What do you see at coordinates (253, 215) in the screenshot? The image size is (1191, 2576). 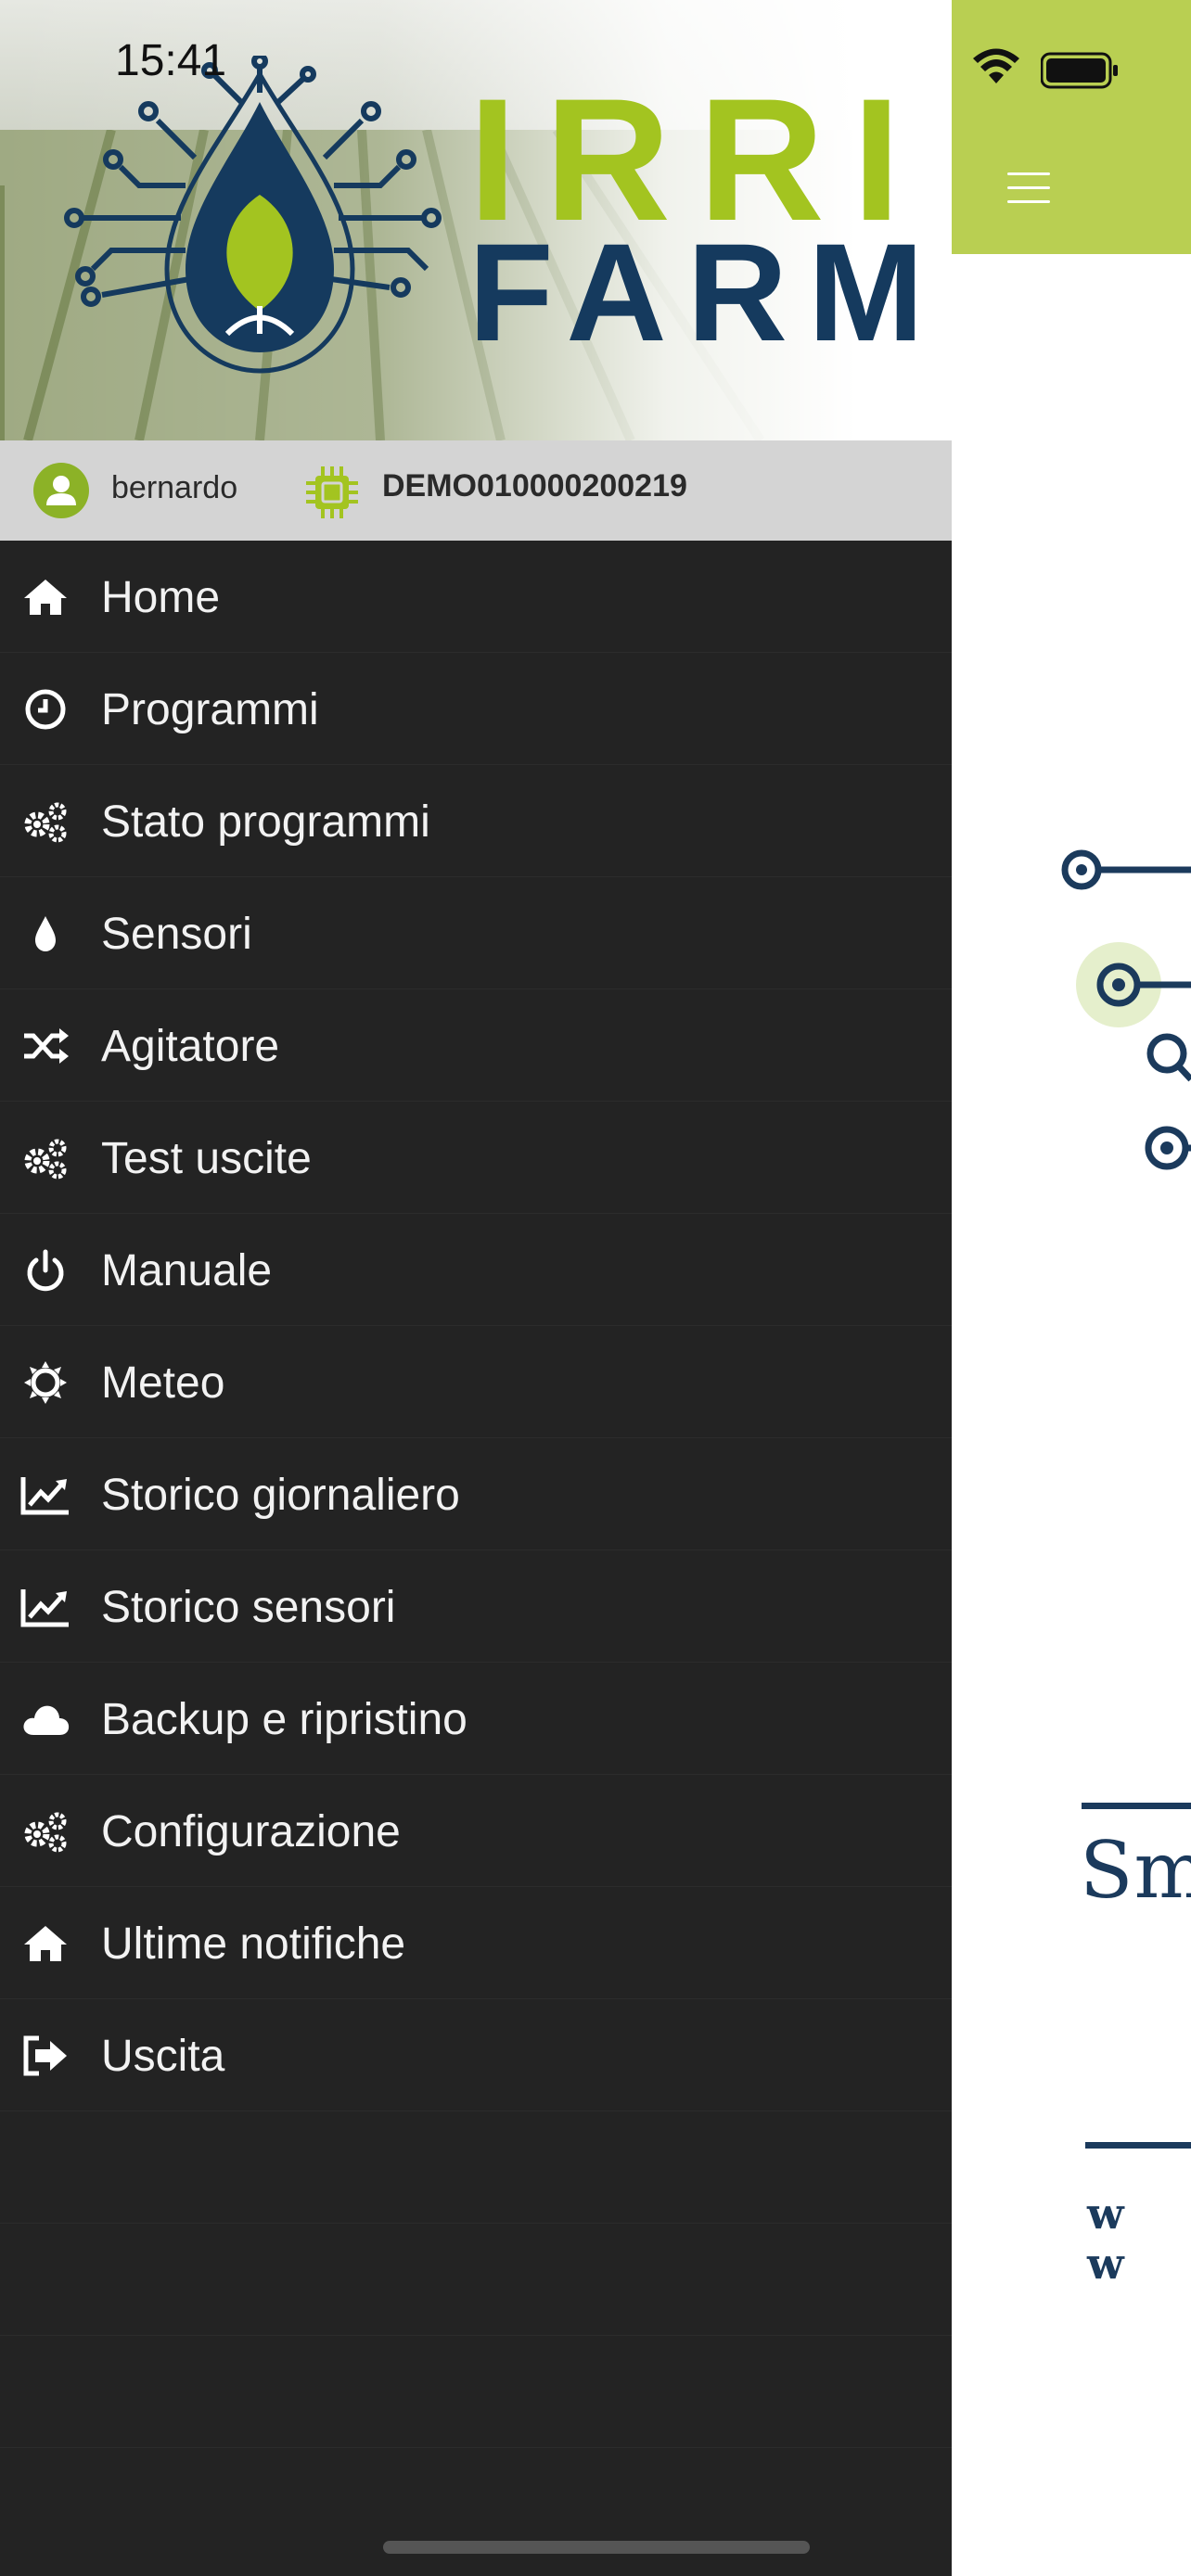 I see `irrifarm-drop-logo` at bounding box center [253, 215].